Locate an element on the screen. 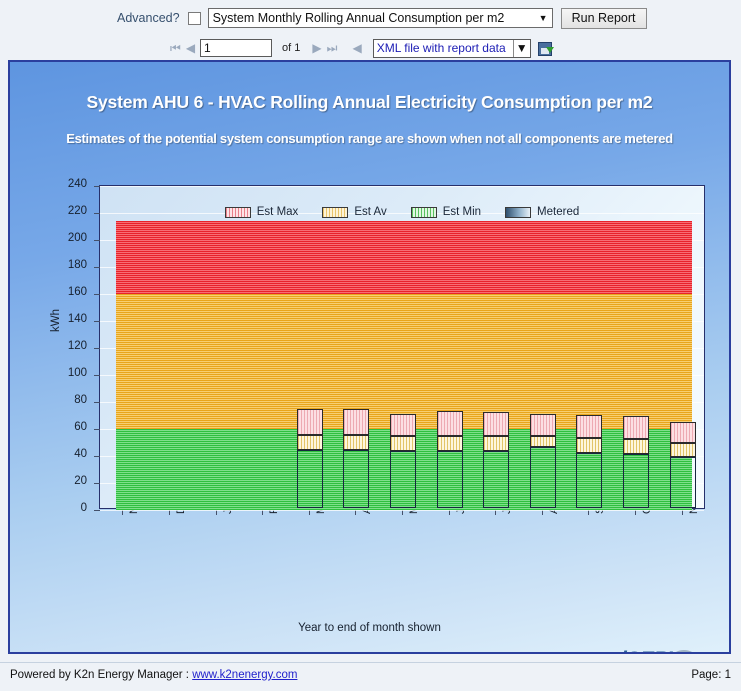 Image resolution: width=741 pixels, height=691 pixels. y-axis-label: 60 is located at coordinates (80, 427).